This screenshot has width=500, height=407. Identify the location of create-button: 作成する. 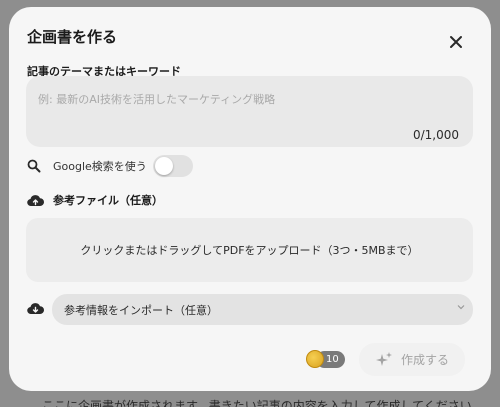
(412, 359).